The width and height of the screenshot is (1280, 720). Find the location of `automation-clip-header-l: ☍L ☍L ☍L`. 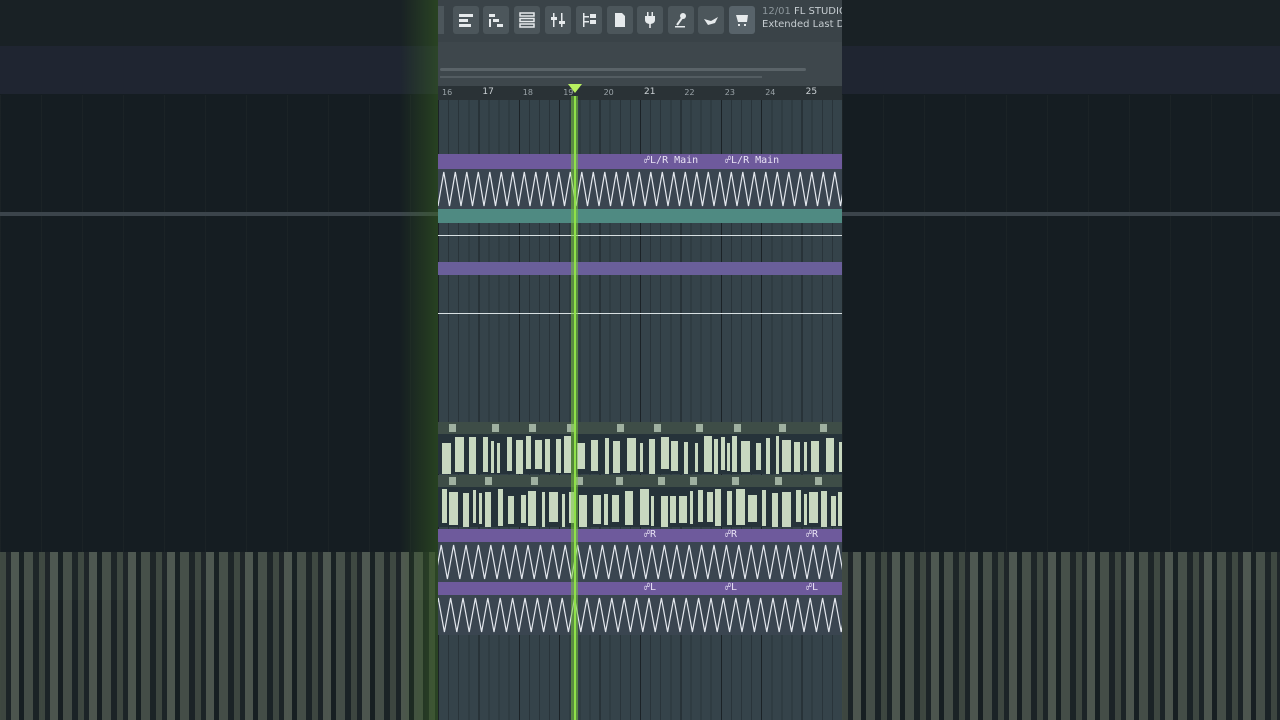

automation-clip-header-l: ☍L ☍L ☍L is located at coordinates (640, 588).